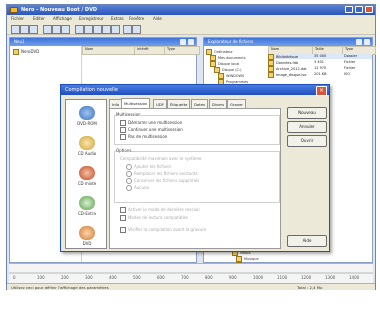  I want to click on option-continue-multisession: Continuer une multisession, so click(151, 130).